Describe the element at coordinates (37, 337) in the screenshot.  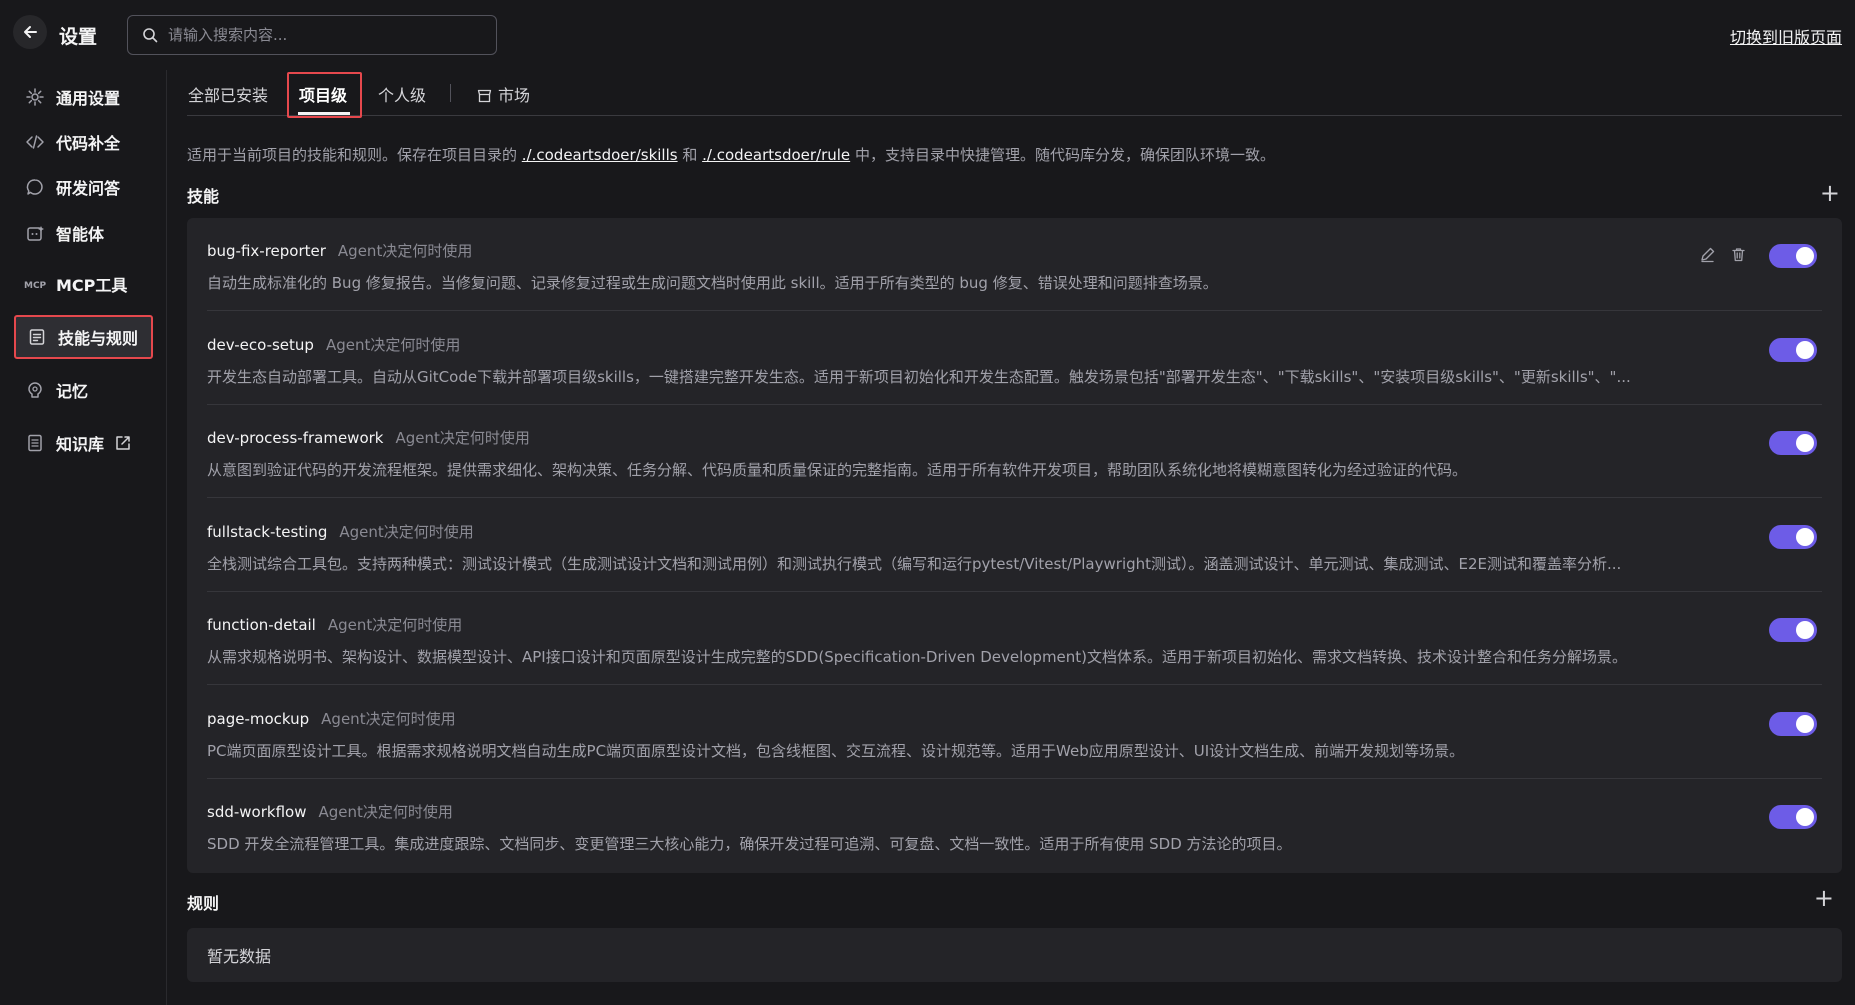
I see `rules-icon` at that location.